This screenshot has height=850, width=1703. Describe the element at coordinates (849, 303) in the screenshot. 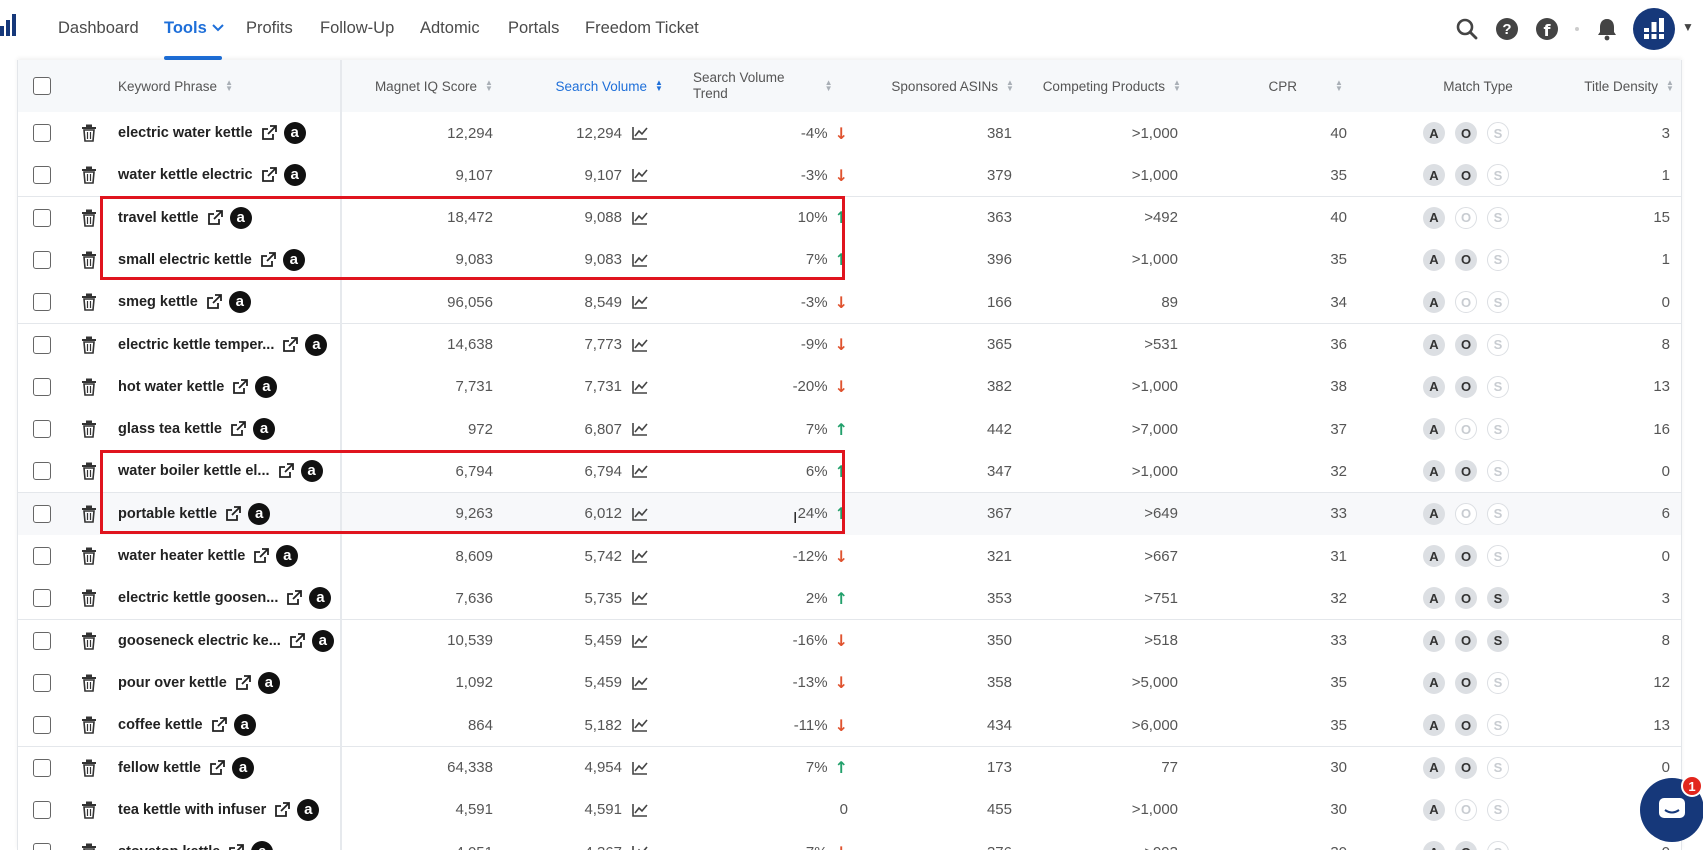

I see `table-row: smeg kettle a 96,056 8,549 -3% ↓ 166 89 34 A O S 0` at that location.